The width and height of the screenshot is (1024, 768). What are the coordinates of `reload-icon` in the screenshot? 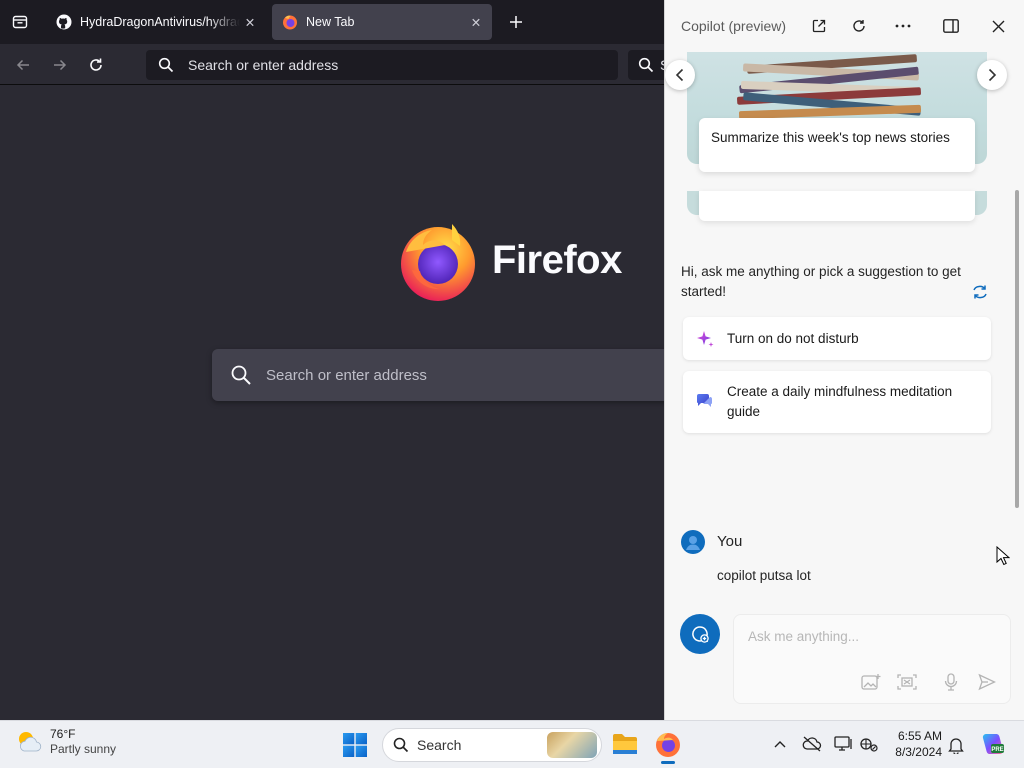 It's located at (96, 65).